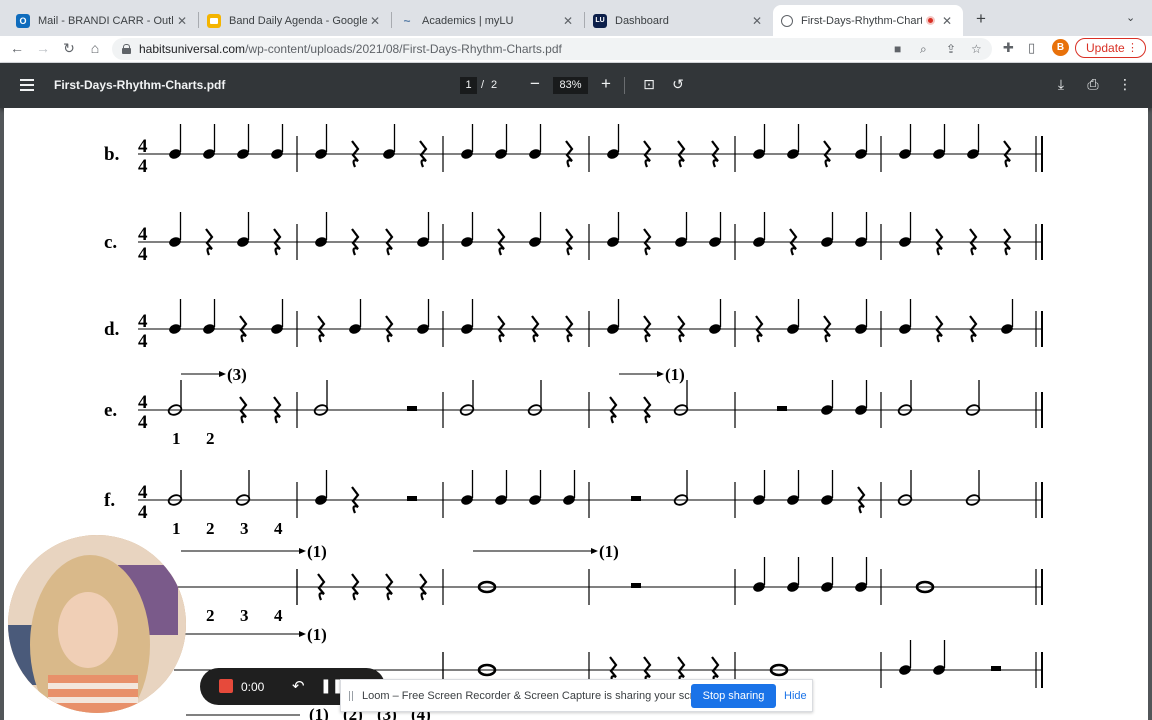 This screenshot has width=1152, height=720. What do you see at coordinates (110, 410) in the screenshot?
I see `row-label: e.` at bounding box center [110, 410].